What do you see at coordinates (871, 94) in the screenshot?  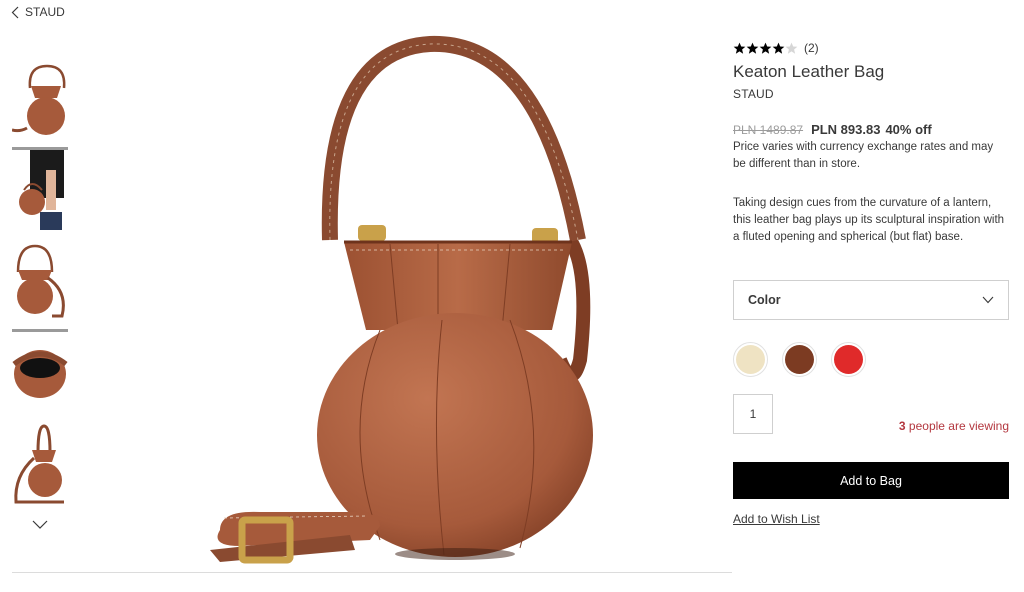 I see `brand-link: STAUD` at bounding box center [871, 94].